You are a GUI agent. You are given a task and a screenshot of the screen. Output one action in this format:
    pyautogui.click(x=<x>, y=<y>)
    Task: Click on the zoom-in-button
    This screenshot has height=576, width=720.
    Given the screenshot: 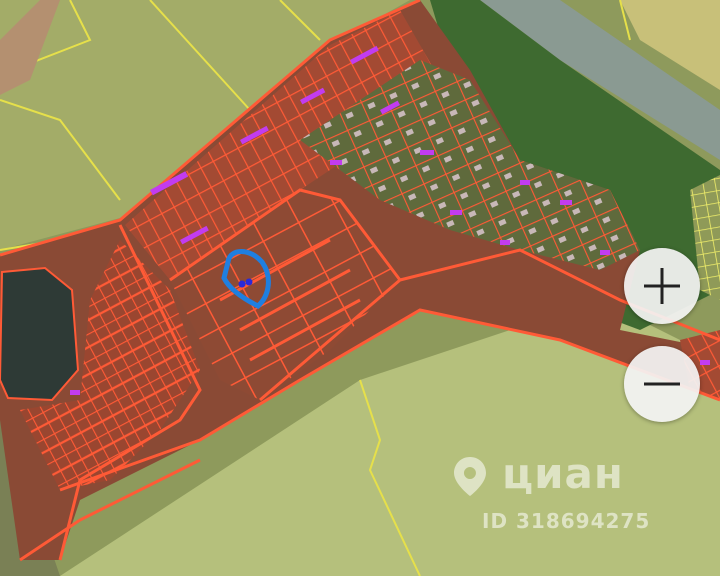 What is the action you would take?
    pyautogui.click(x=662, y=286)
    